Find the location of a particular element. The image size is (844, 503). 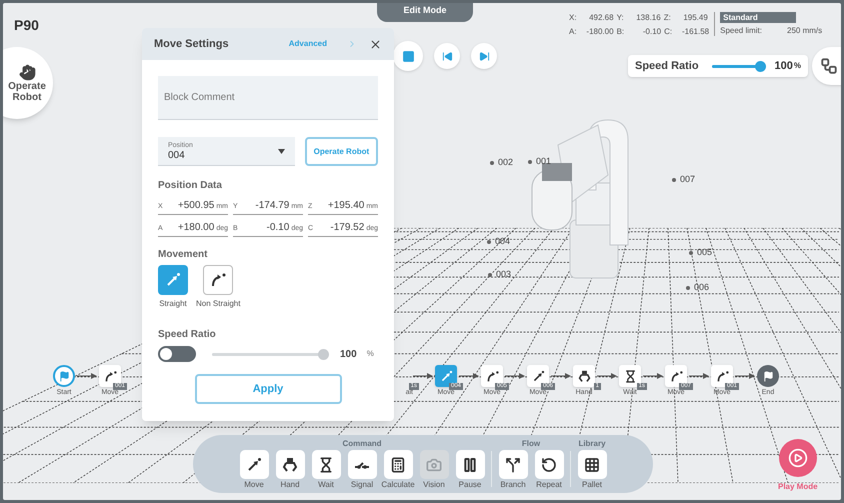

grid-icon is located at coordinates (592, 464).